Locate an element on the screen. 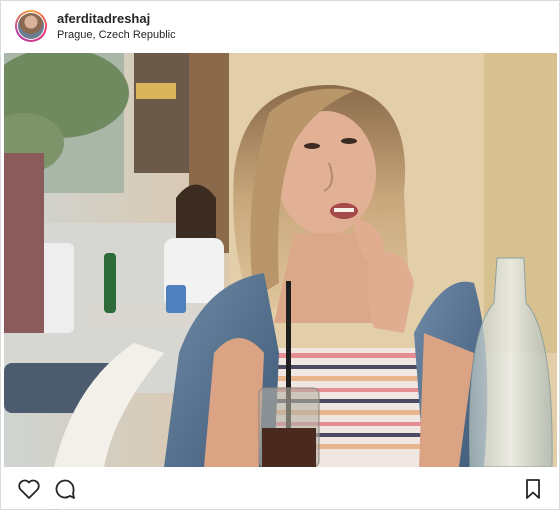  location-link: Prague, Czech Republic is located at coordinates (116, 35).